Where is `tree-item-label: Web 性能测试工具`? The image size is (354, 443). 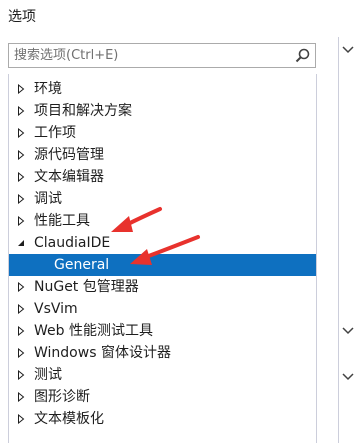
tree-item-label: Web 性能测试工具 is located at coordinates (93, 331).